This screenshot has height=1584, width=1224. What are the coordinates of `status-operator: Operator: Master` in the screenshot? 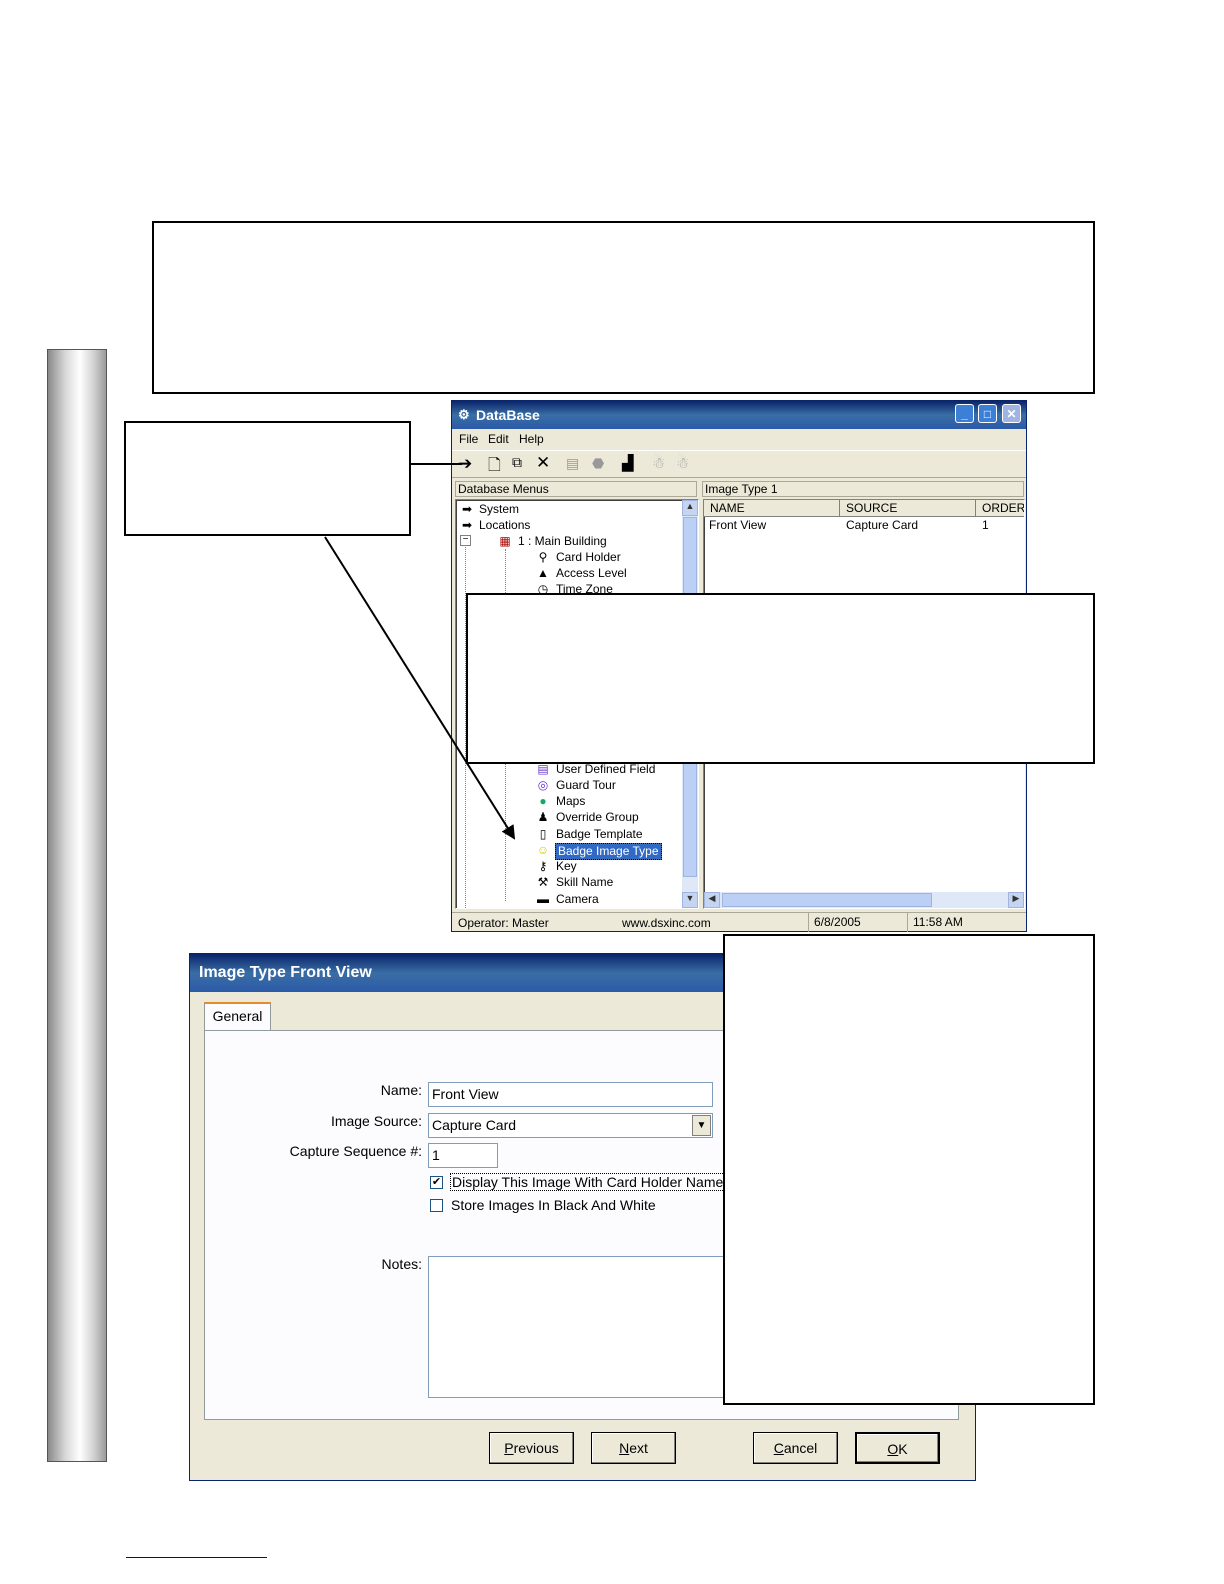 It's located at (503, 923).